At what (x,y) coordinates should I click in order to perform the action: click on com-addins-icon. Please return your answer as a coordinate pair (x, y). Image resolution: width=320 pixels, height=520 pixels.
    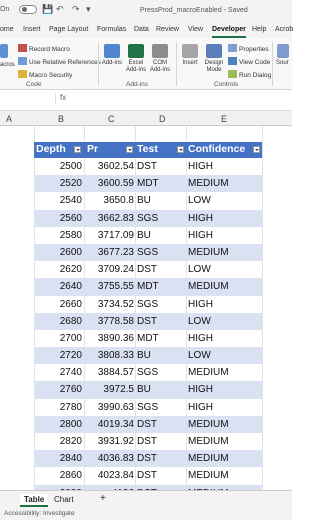
    Looking at the image, I should click on (160, 51).